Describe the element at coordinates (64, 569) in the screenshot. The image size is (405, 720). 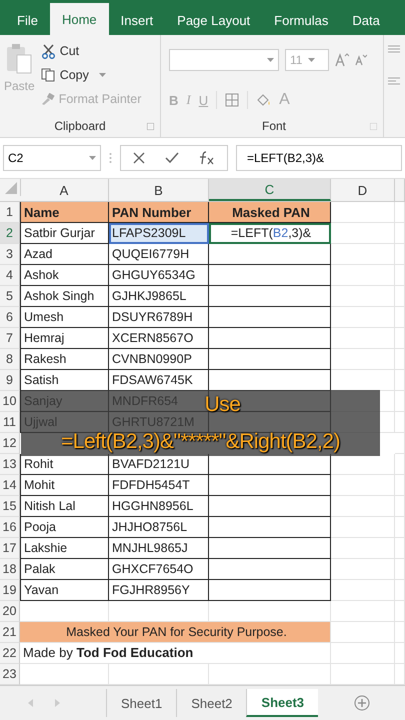
I see `table-cell: Palak` at that location.